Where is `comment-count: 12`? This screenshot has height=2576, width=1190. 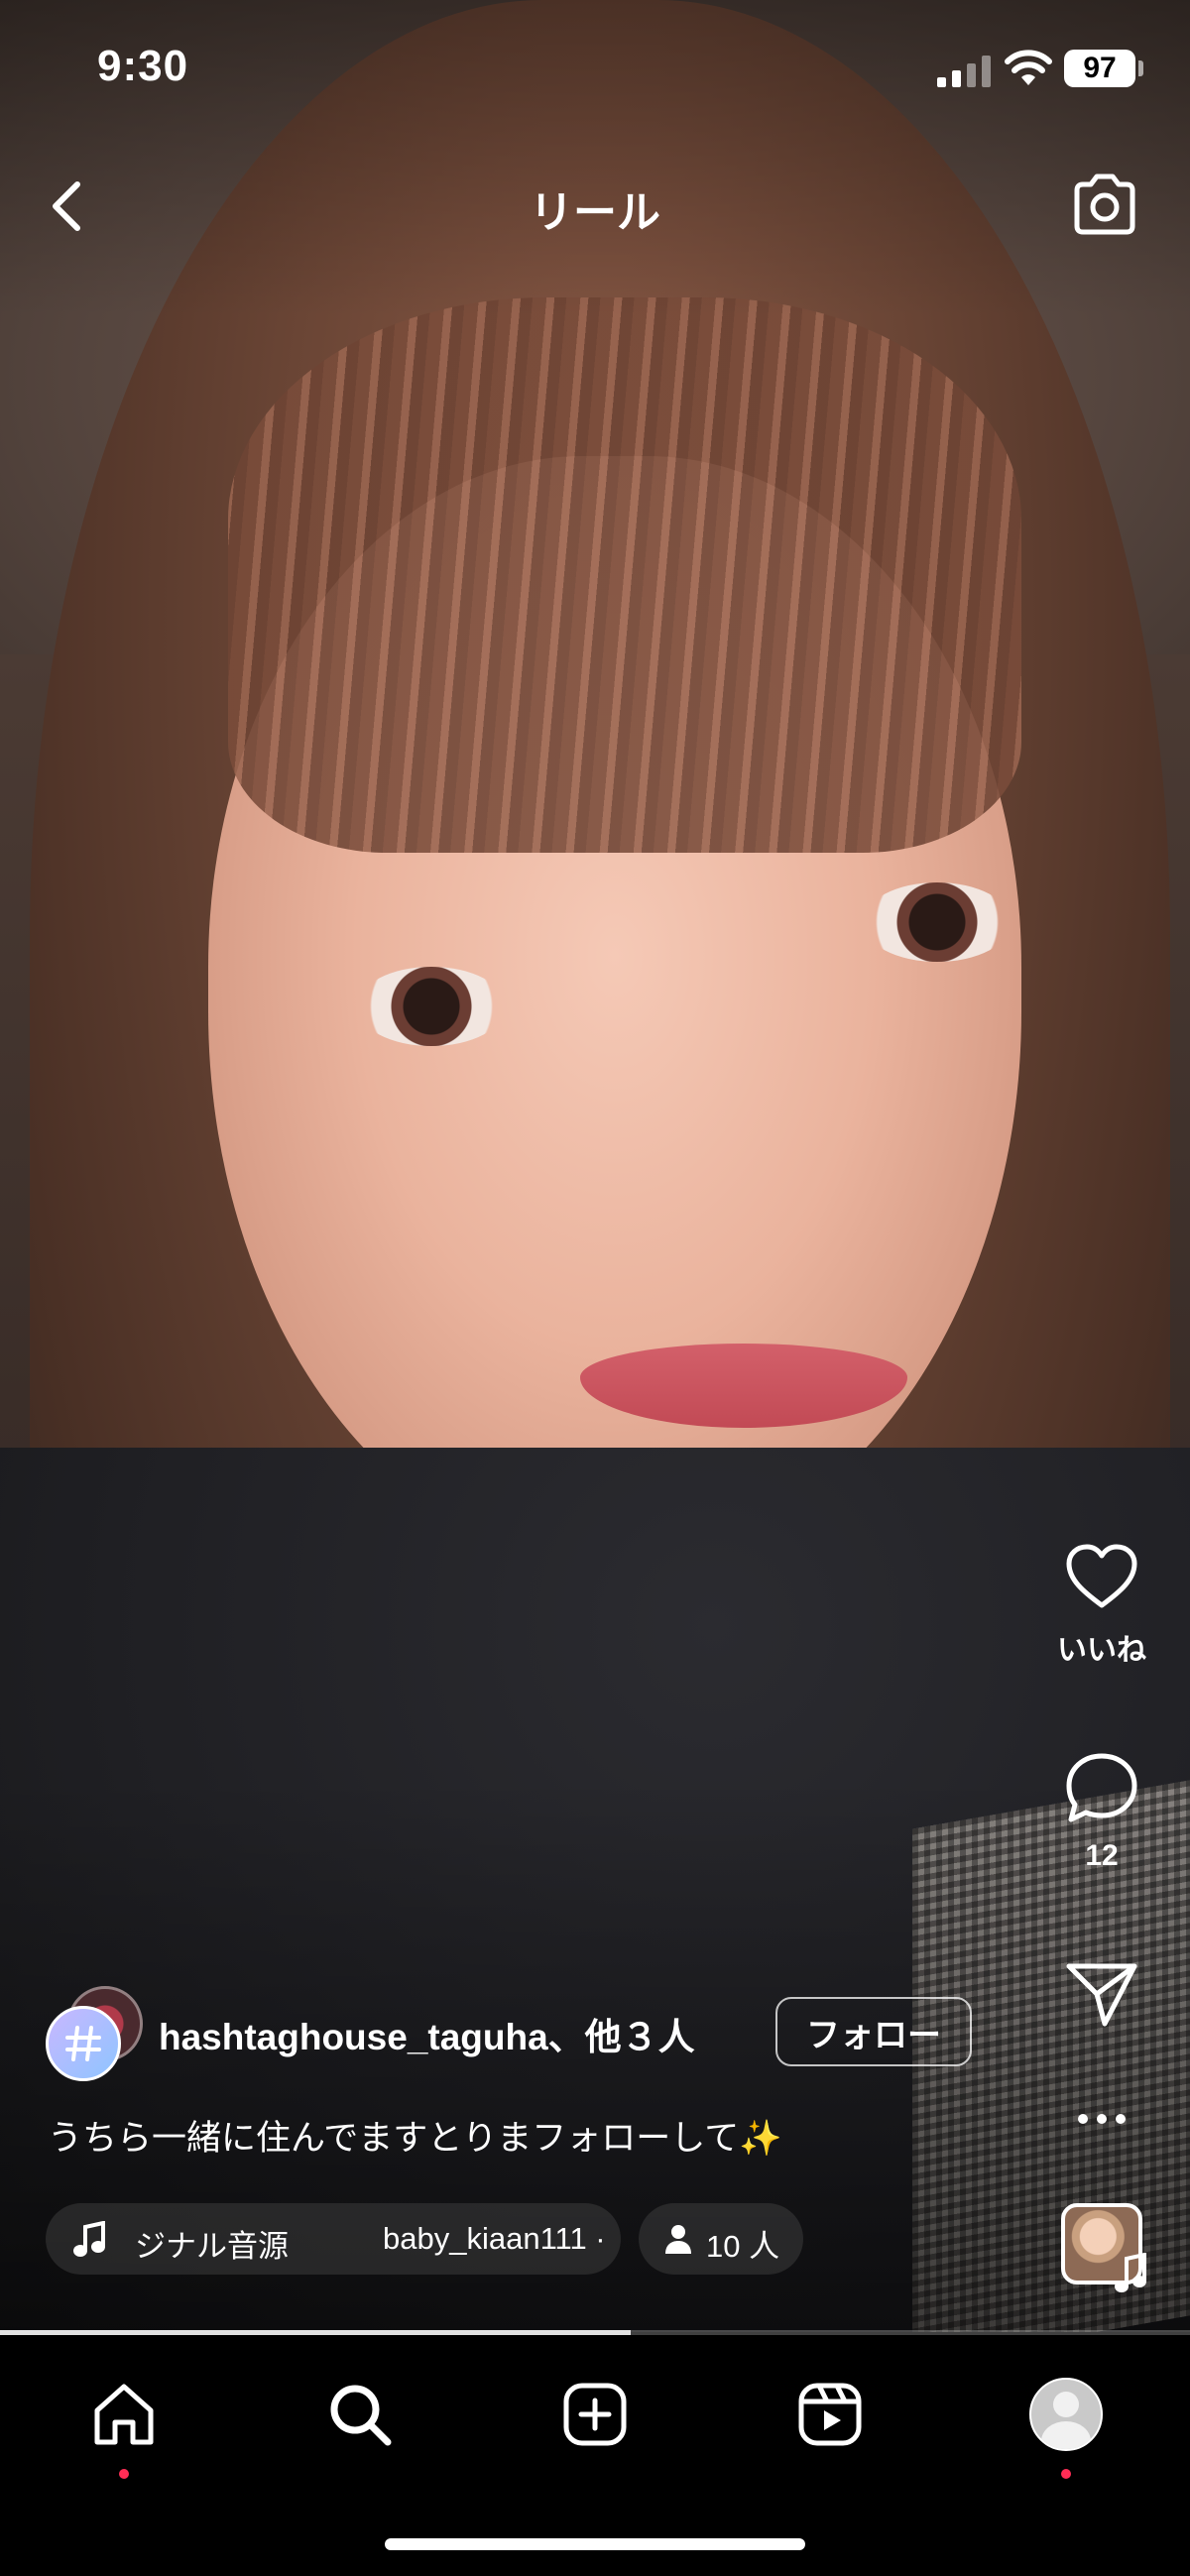 comment-count: 12 is located at coordinates (1102, 1855).